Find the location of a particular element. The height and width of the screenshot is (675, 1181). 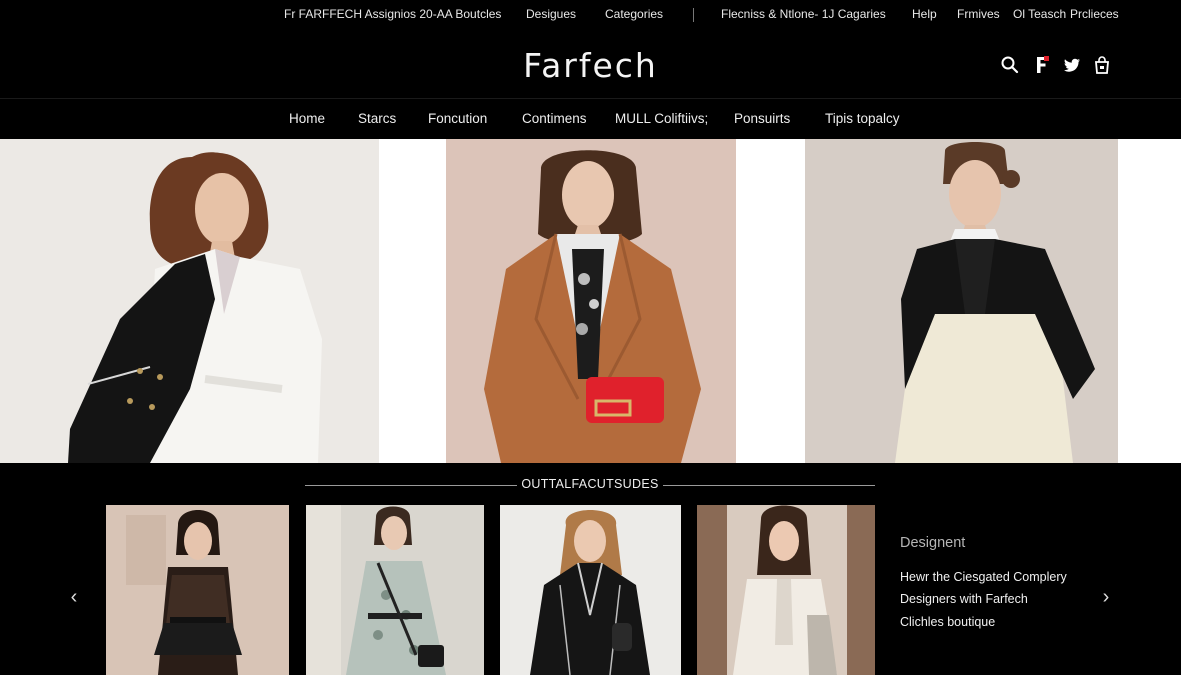

section-title-text: OUTTALFACUTSUDES is located at coordinates (590, 484).